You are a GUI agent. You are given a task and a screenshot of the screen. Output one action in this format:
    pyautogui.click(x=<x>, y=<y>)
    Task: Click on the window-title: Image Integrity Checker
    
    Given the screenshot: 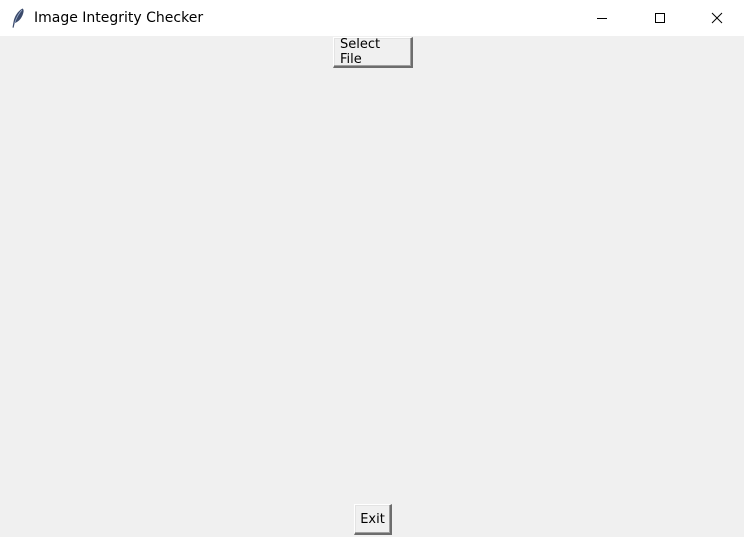 What is the action you would take?
    pyautogui.click(x=119, y=18)
    